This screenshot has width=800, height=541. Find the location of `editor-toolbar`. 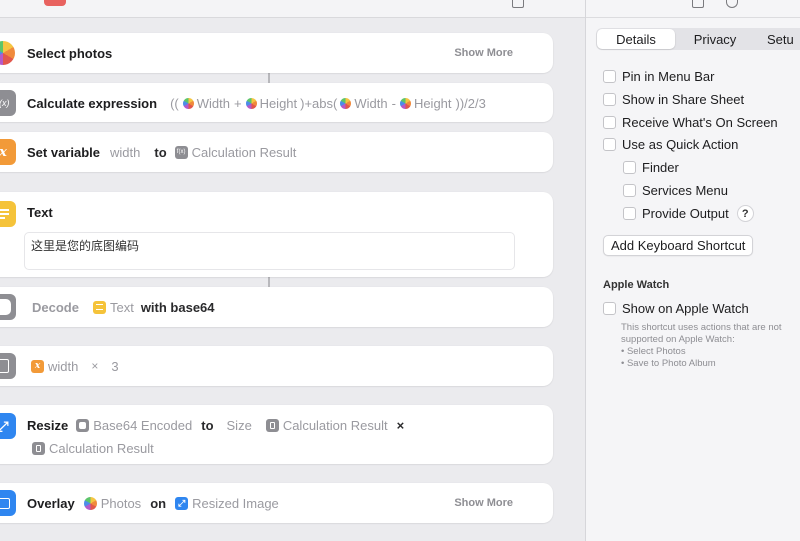

editor-toolbar is located at coordinates (292, 9).